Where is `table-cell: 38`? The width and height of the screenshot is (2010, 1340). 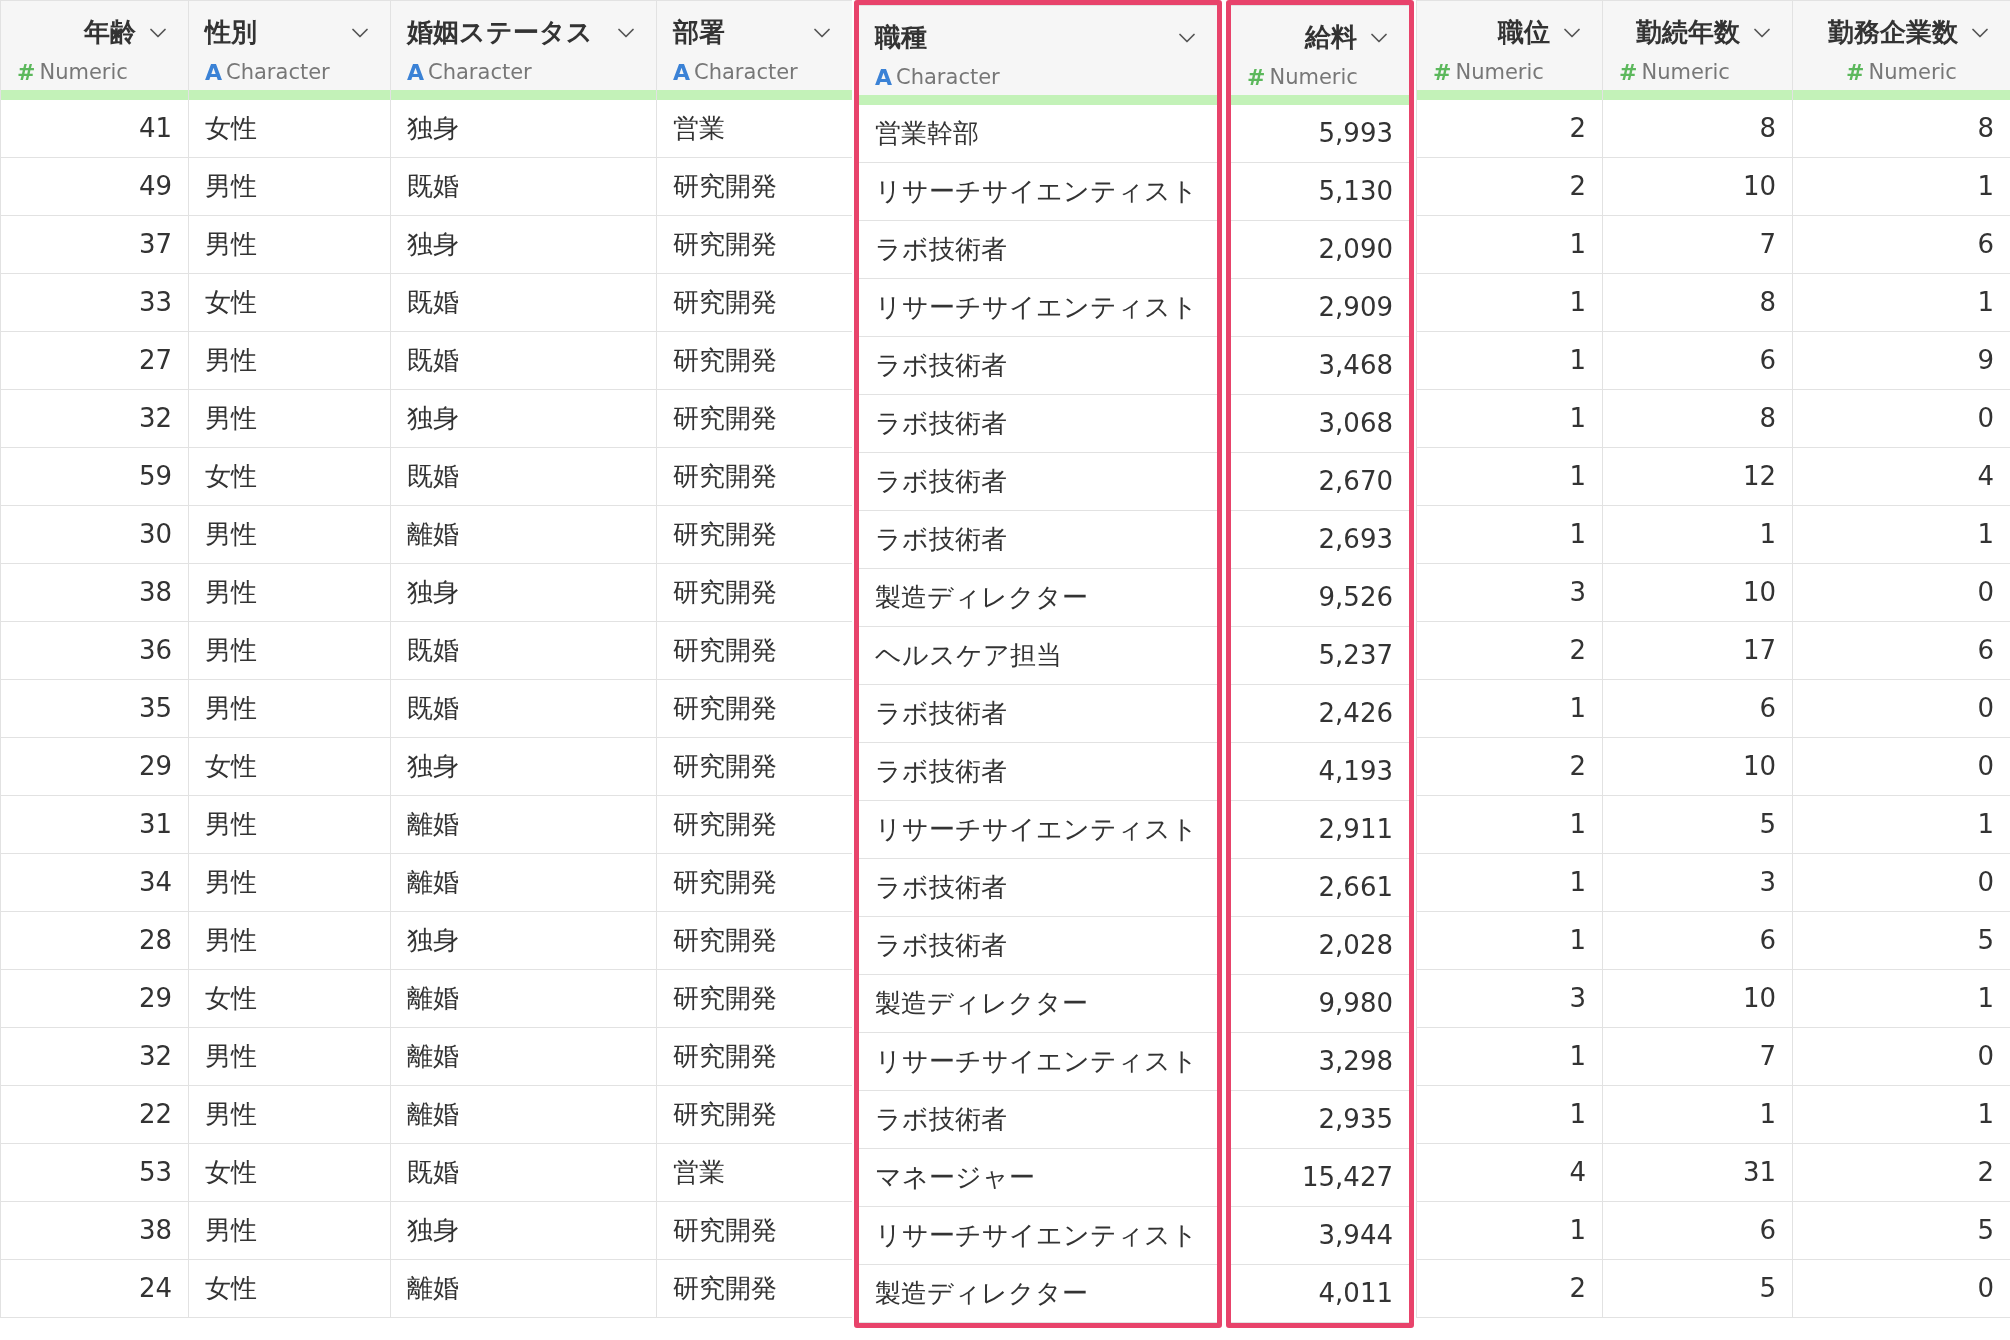 table-cell: 38 is located at coordinates (94, 593).